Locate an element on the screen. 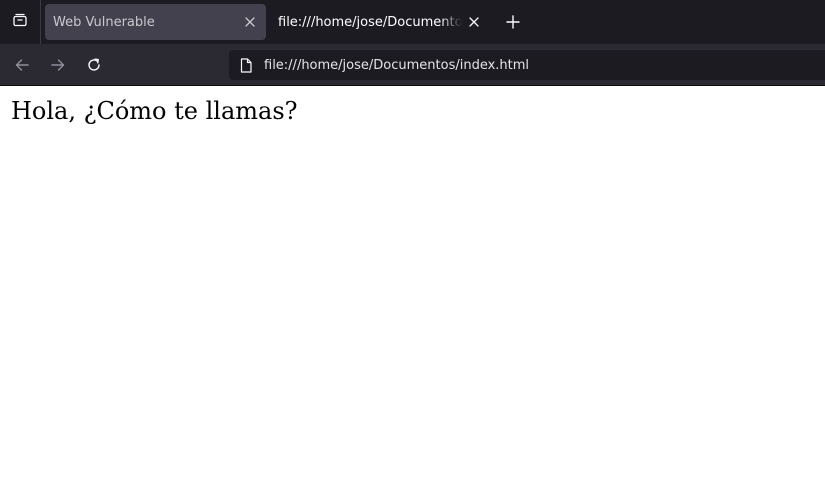 The image size is (825, 488). url-text: file:///home/jose/Documentos/index.html is located at coordinates (396, 65).